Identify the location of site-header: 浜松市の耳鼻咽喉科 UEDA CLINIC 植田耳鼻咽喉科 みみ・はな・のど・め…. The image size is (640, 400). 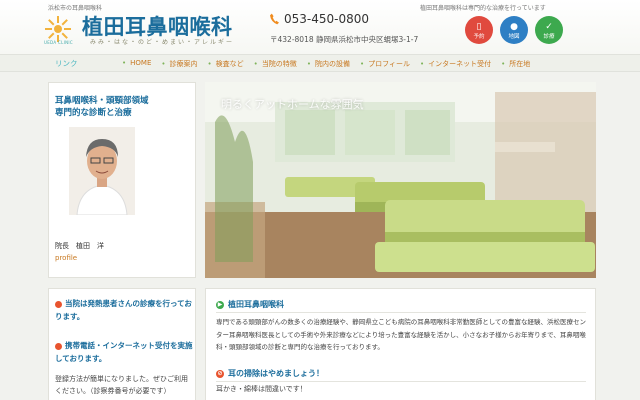
(320, 27).